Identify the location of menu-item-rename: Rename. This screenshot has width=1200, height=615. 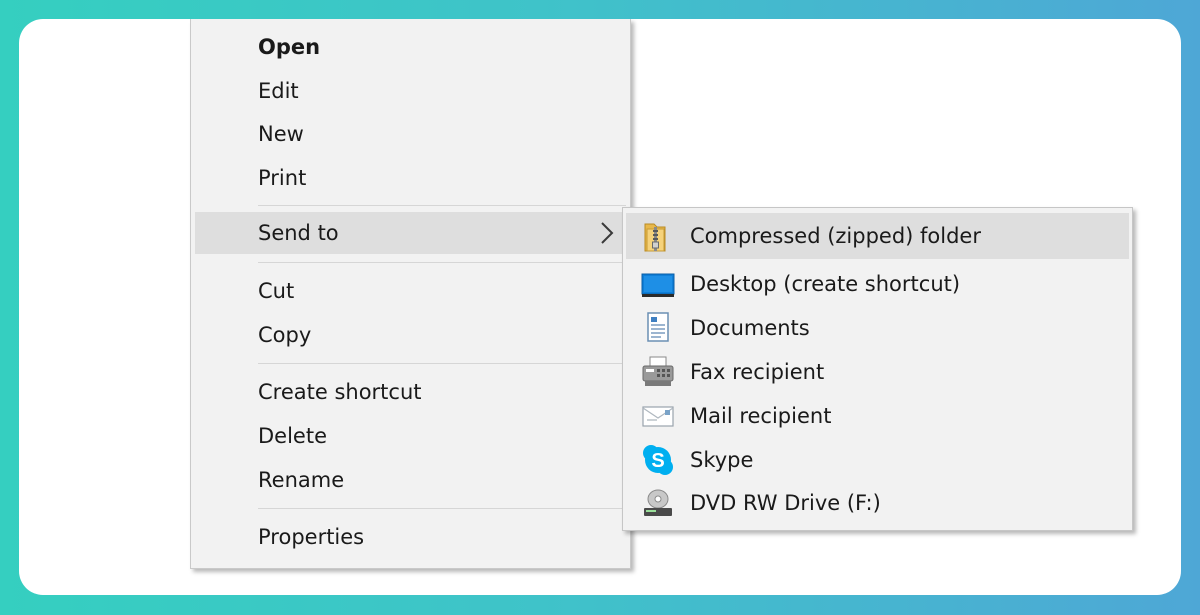
(301, 480).